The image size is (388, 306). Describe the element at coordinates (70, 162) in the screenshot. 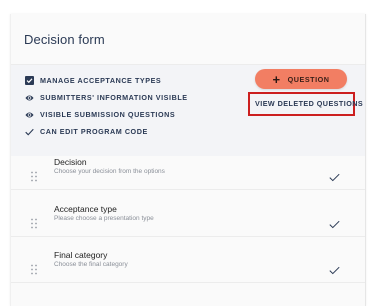

I see `question-title: Decision` at that location.